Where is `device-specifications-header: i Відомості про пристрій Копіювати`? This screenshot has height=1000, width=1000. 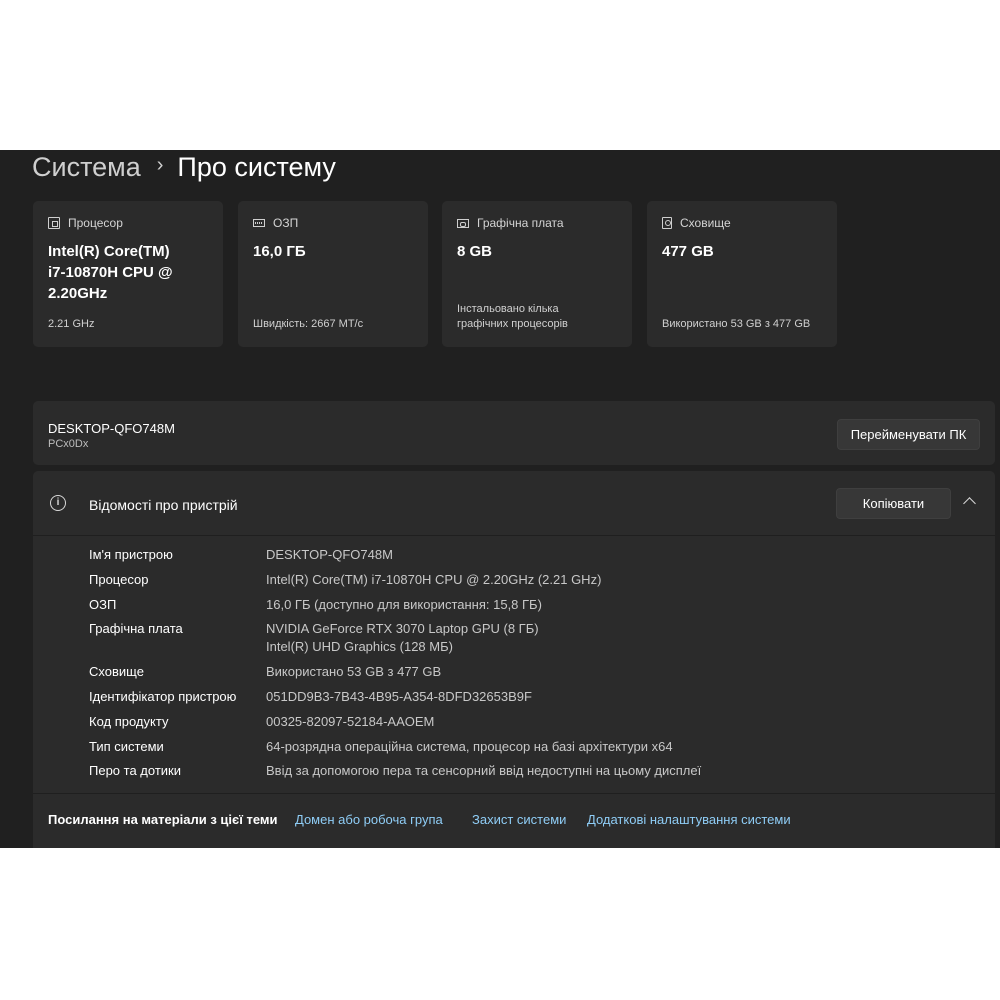 device-specifications-header: i Відомості про пристрій Копіювати is located at coordinates (514, 503).